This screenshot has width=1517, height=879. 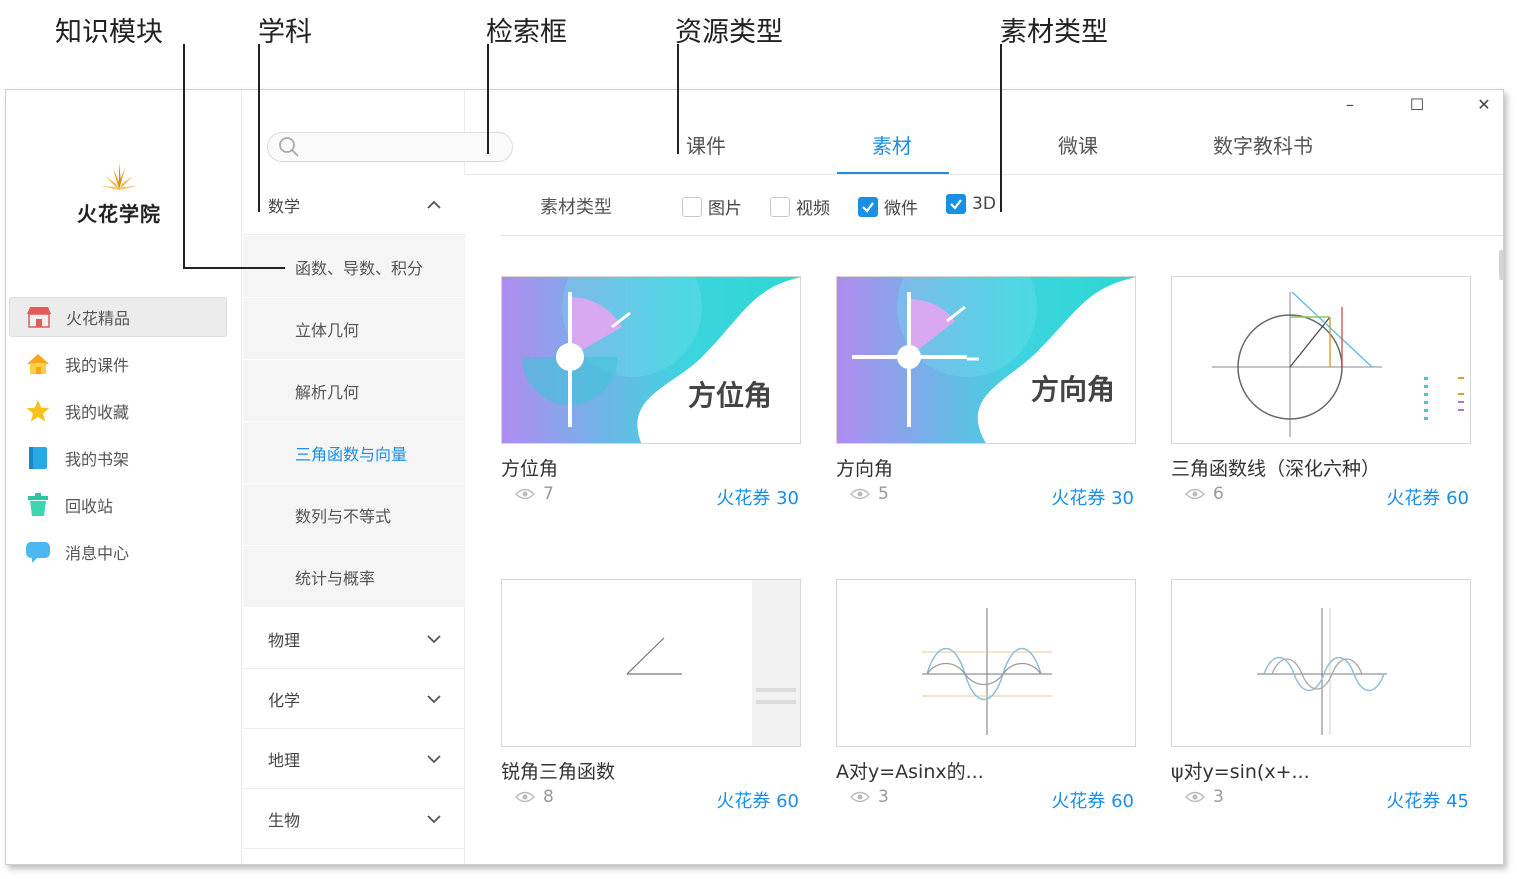 I want to click on card-price: 火花券 60, so click(x=757, y=801).